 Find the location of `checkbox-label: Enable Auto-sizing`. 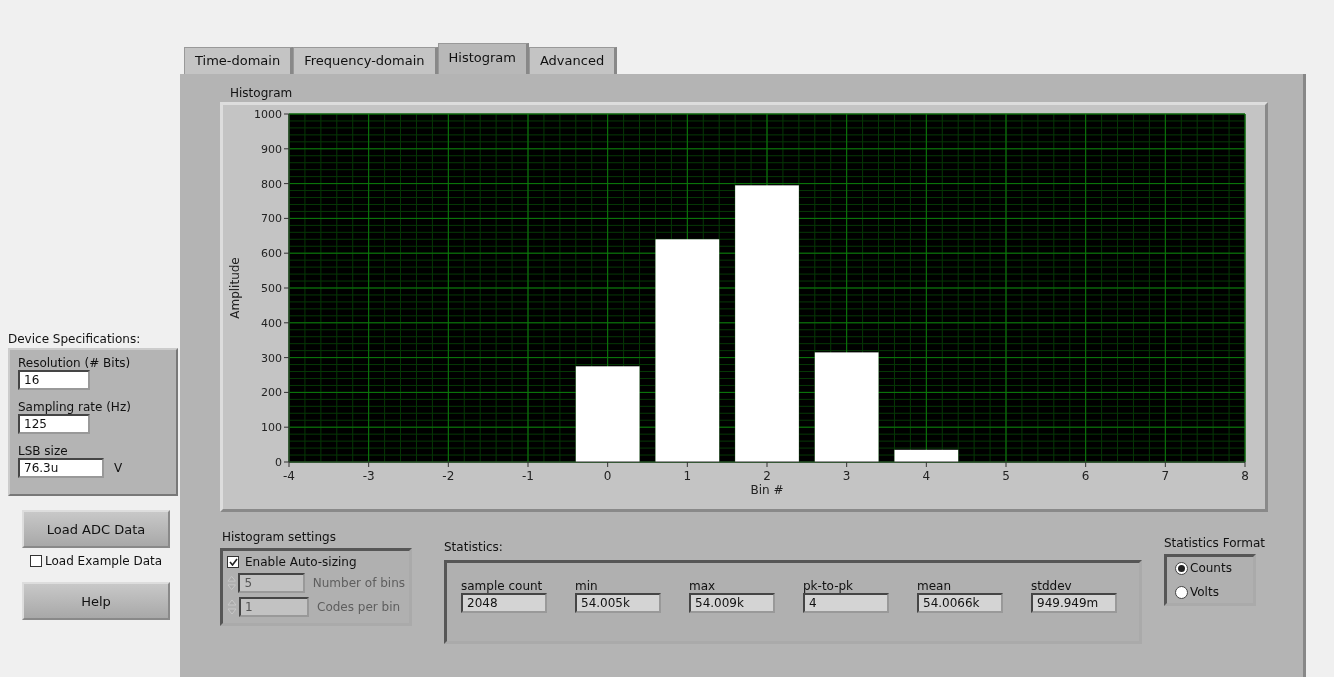

checkbox-label: Enable Auto-sizing is located at coordinates (301, 562).